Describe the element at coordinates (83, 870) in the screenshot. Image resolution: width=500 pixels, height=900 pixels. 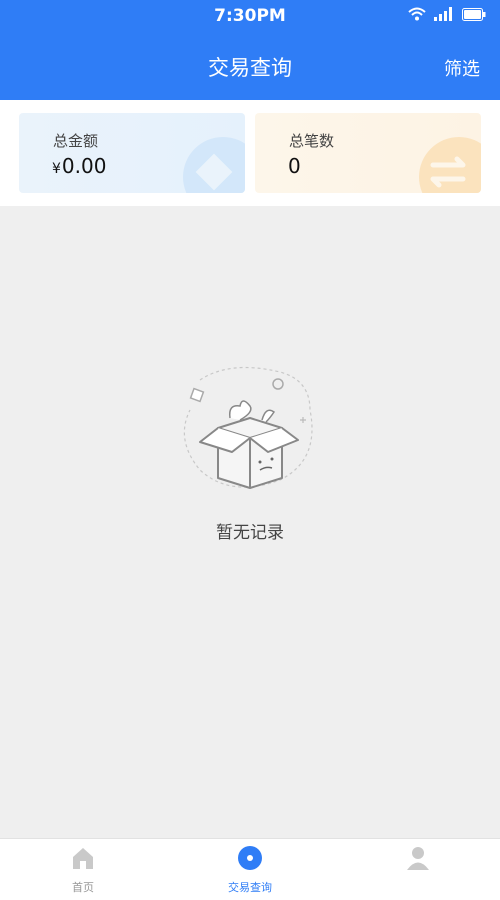
I see `tab-home: 首页` at that location.